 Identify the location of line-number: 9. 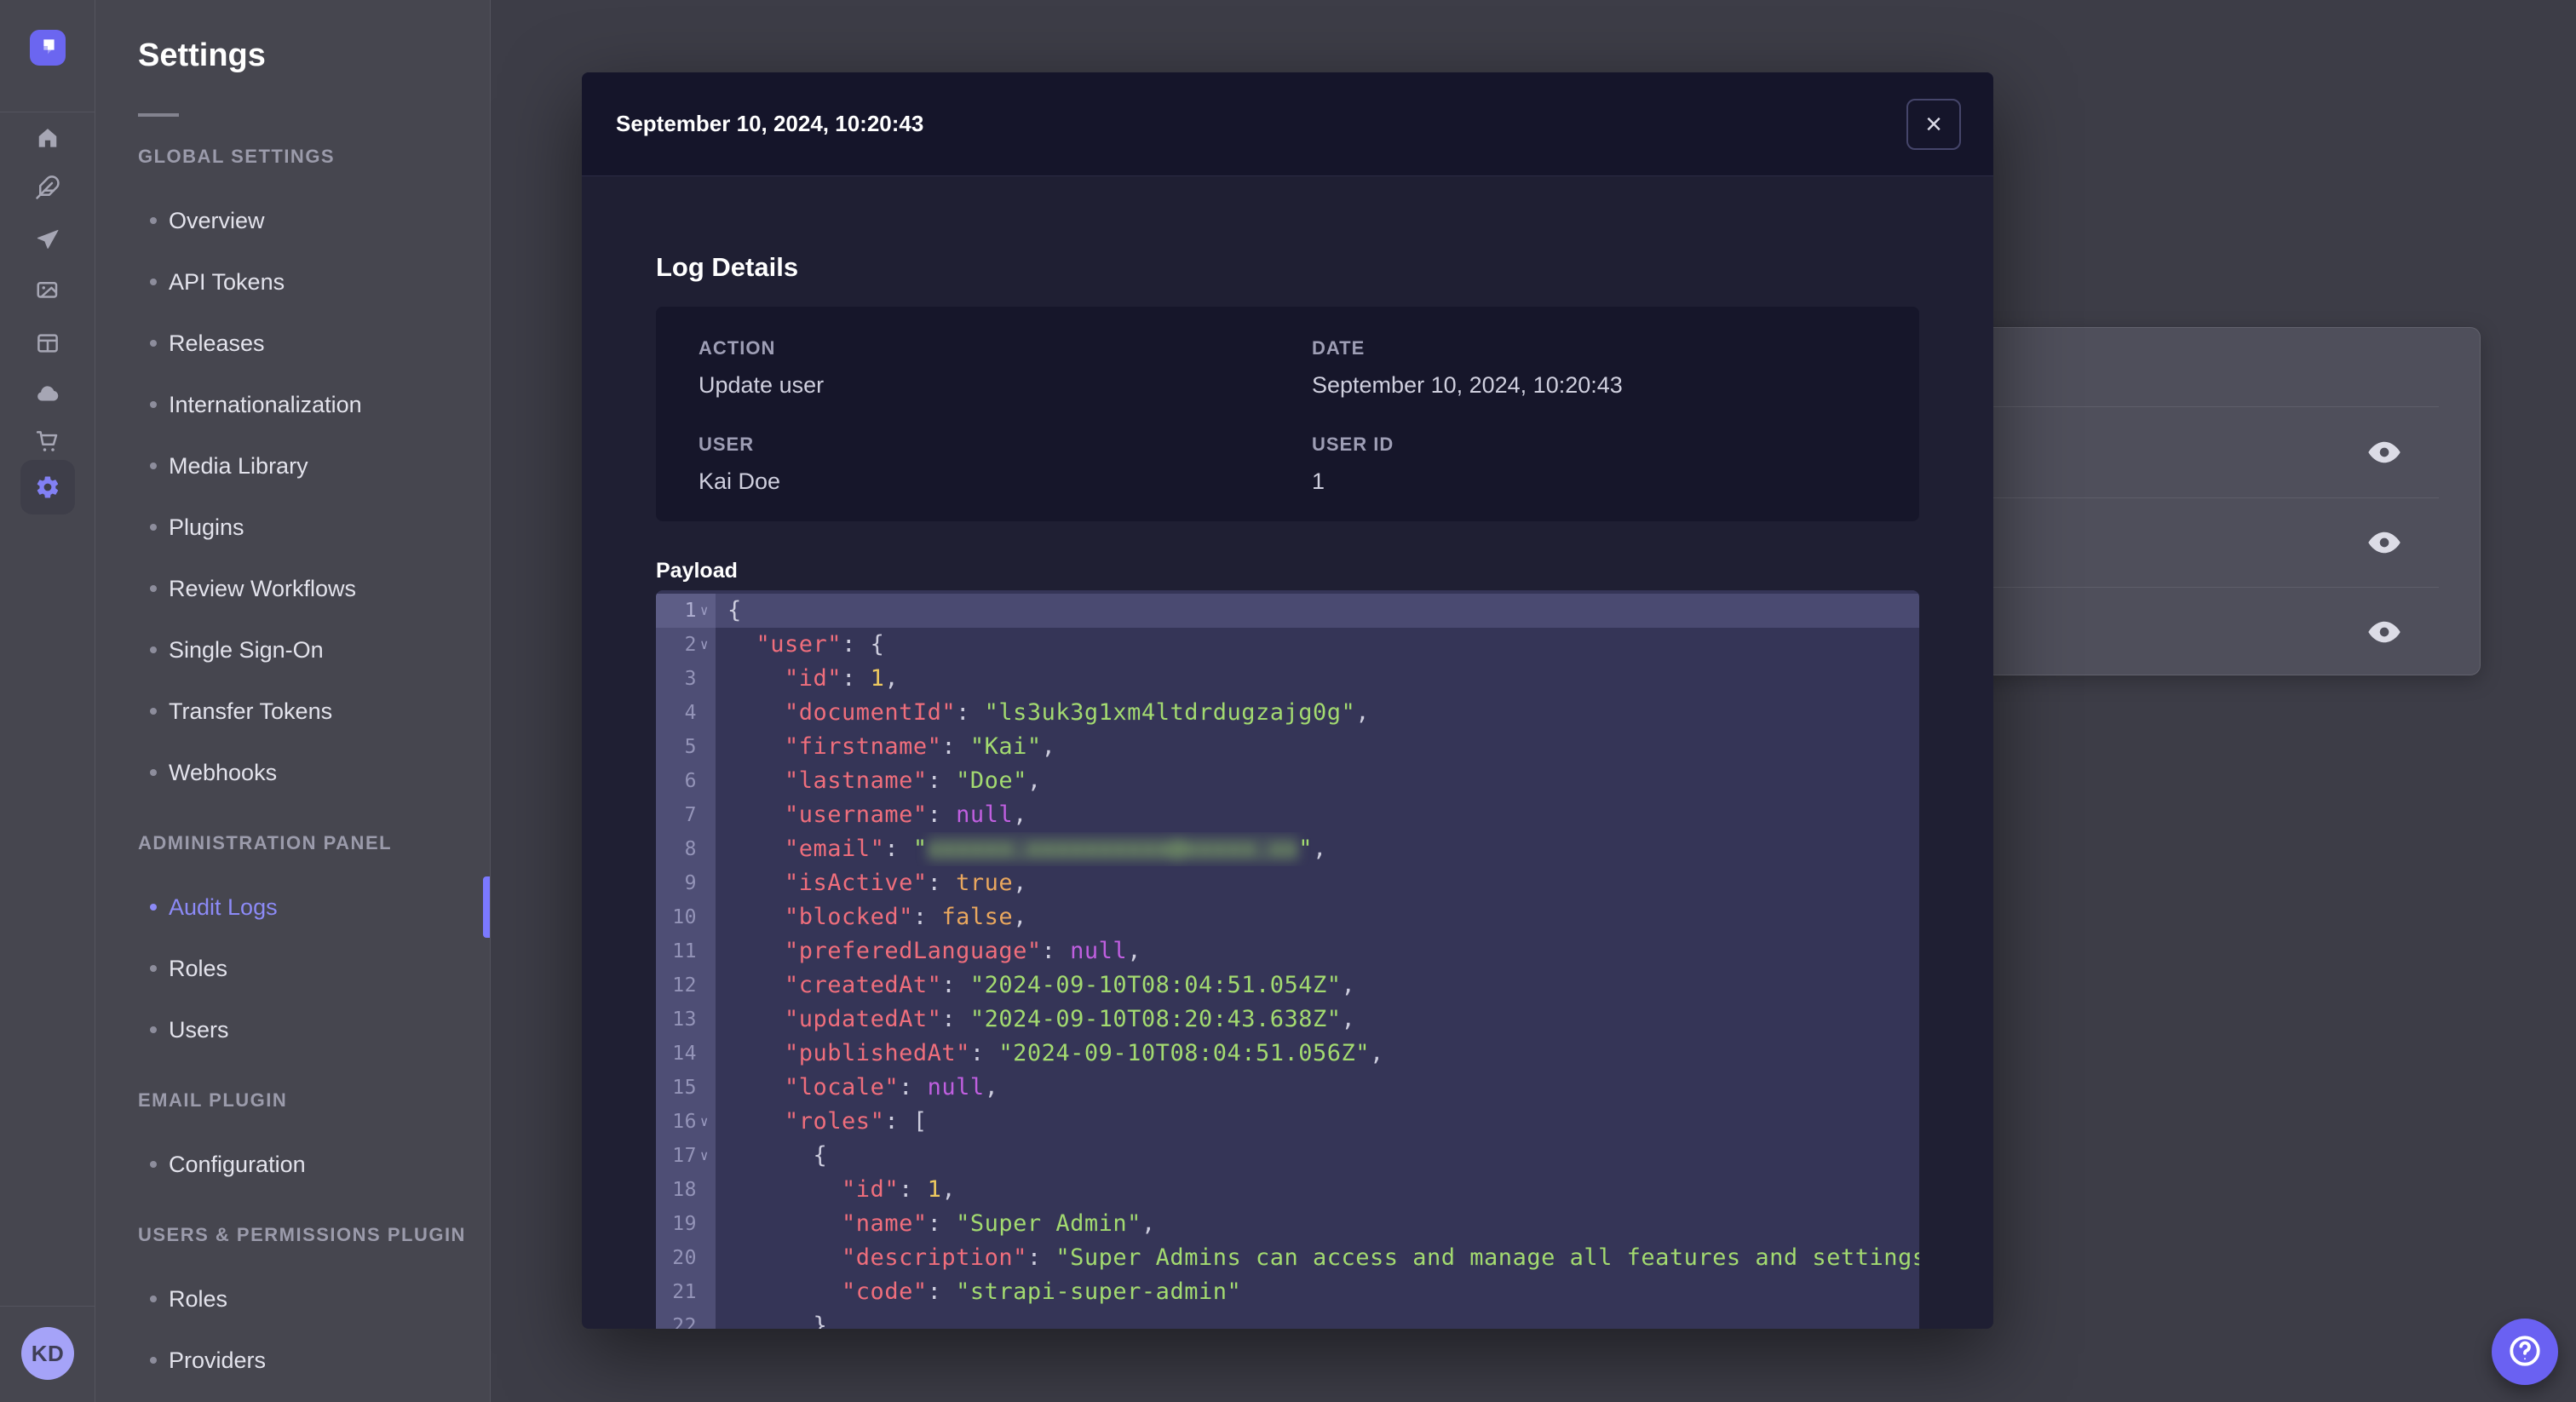
(691, 883).